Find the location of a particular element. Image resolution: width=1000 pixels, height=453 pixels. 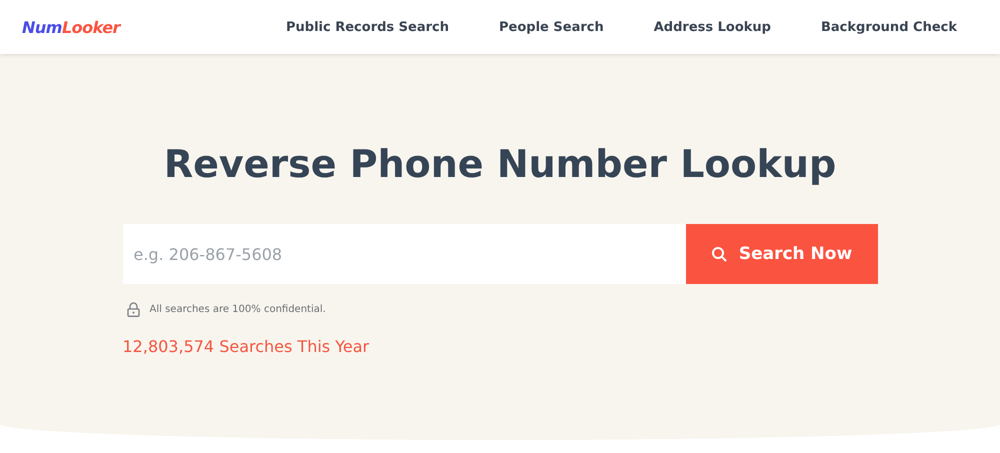

phone-input-field: e.g. 206-867-5608 is located at coordinates (404, 254).